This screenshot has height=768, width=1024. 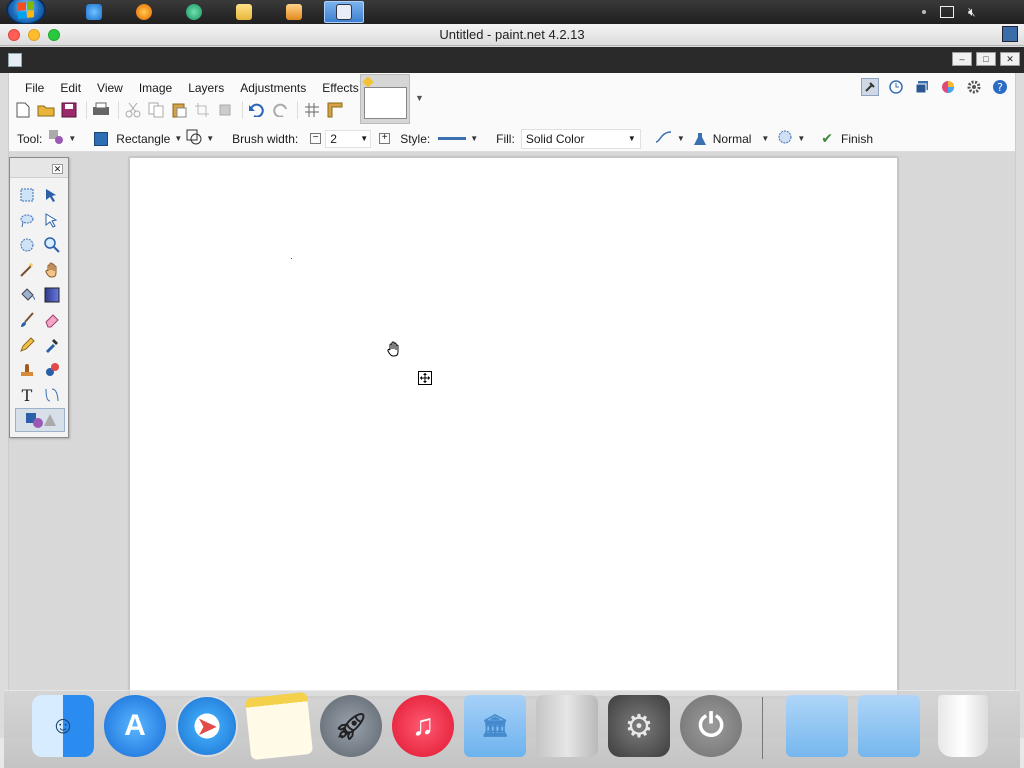 What do you see at coordinates (15, 60) in the screenshot?
I see `app-icon` at bounding box center [15, 60].